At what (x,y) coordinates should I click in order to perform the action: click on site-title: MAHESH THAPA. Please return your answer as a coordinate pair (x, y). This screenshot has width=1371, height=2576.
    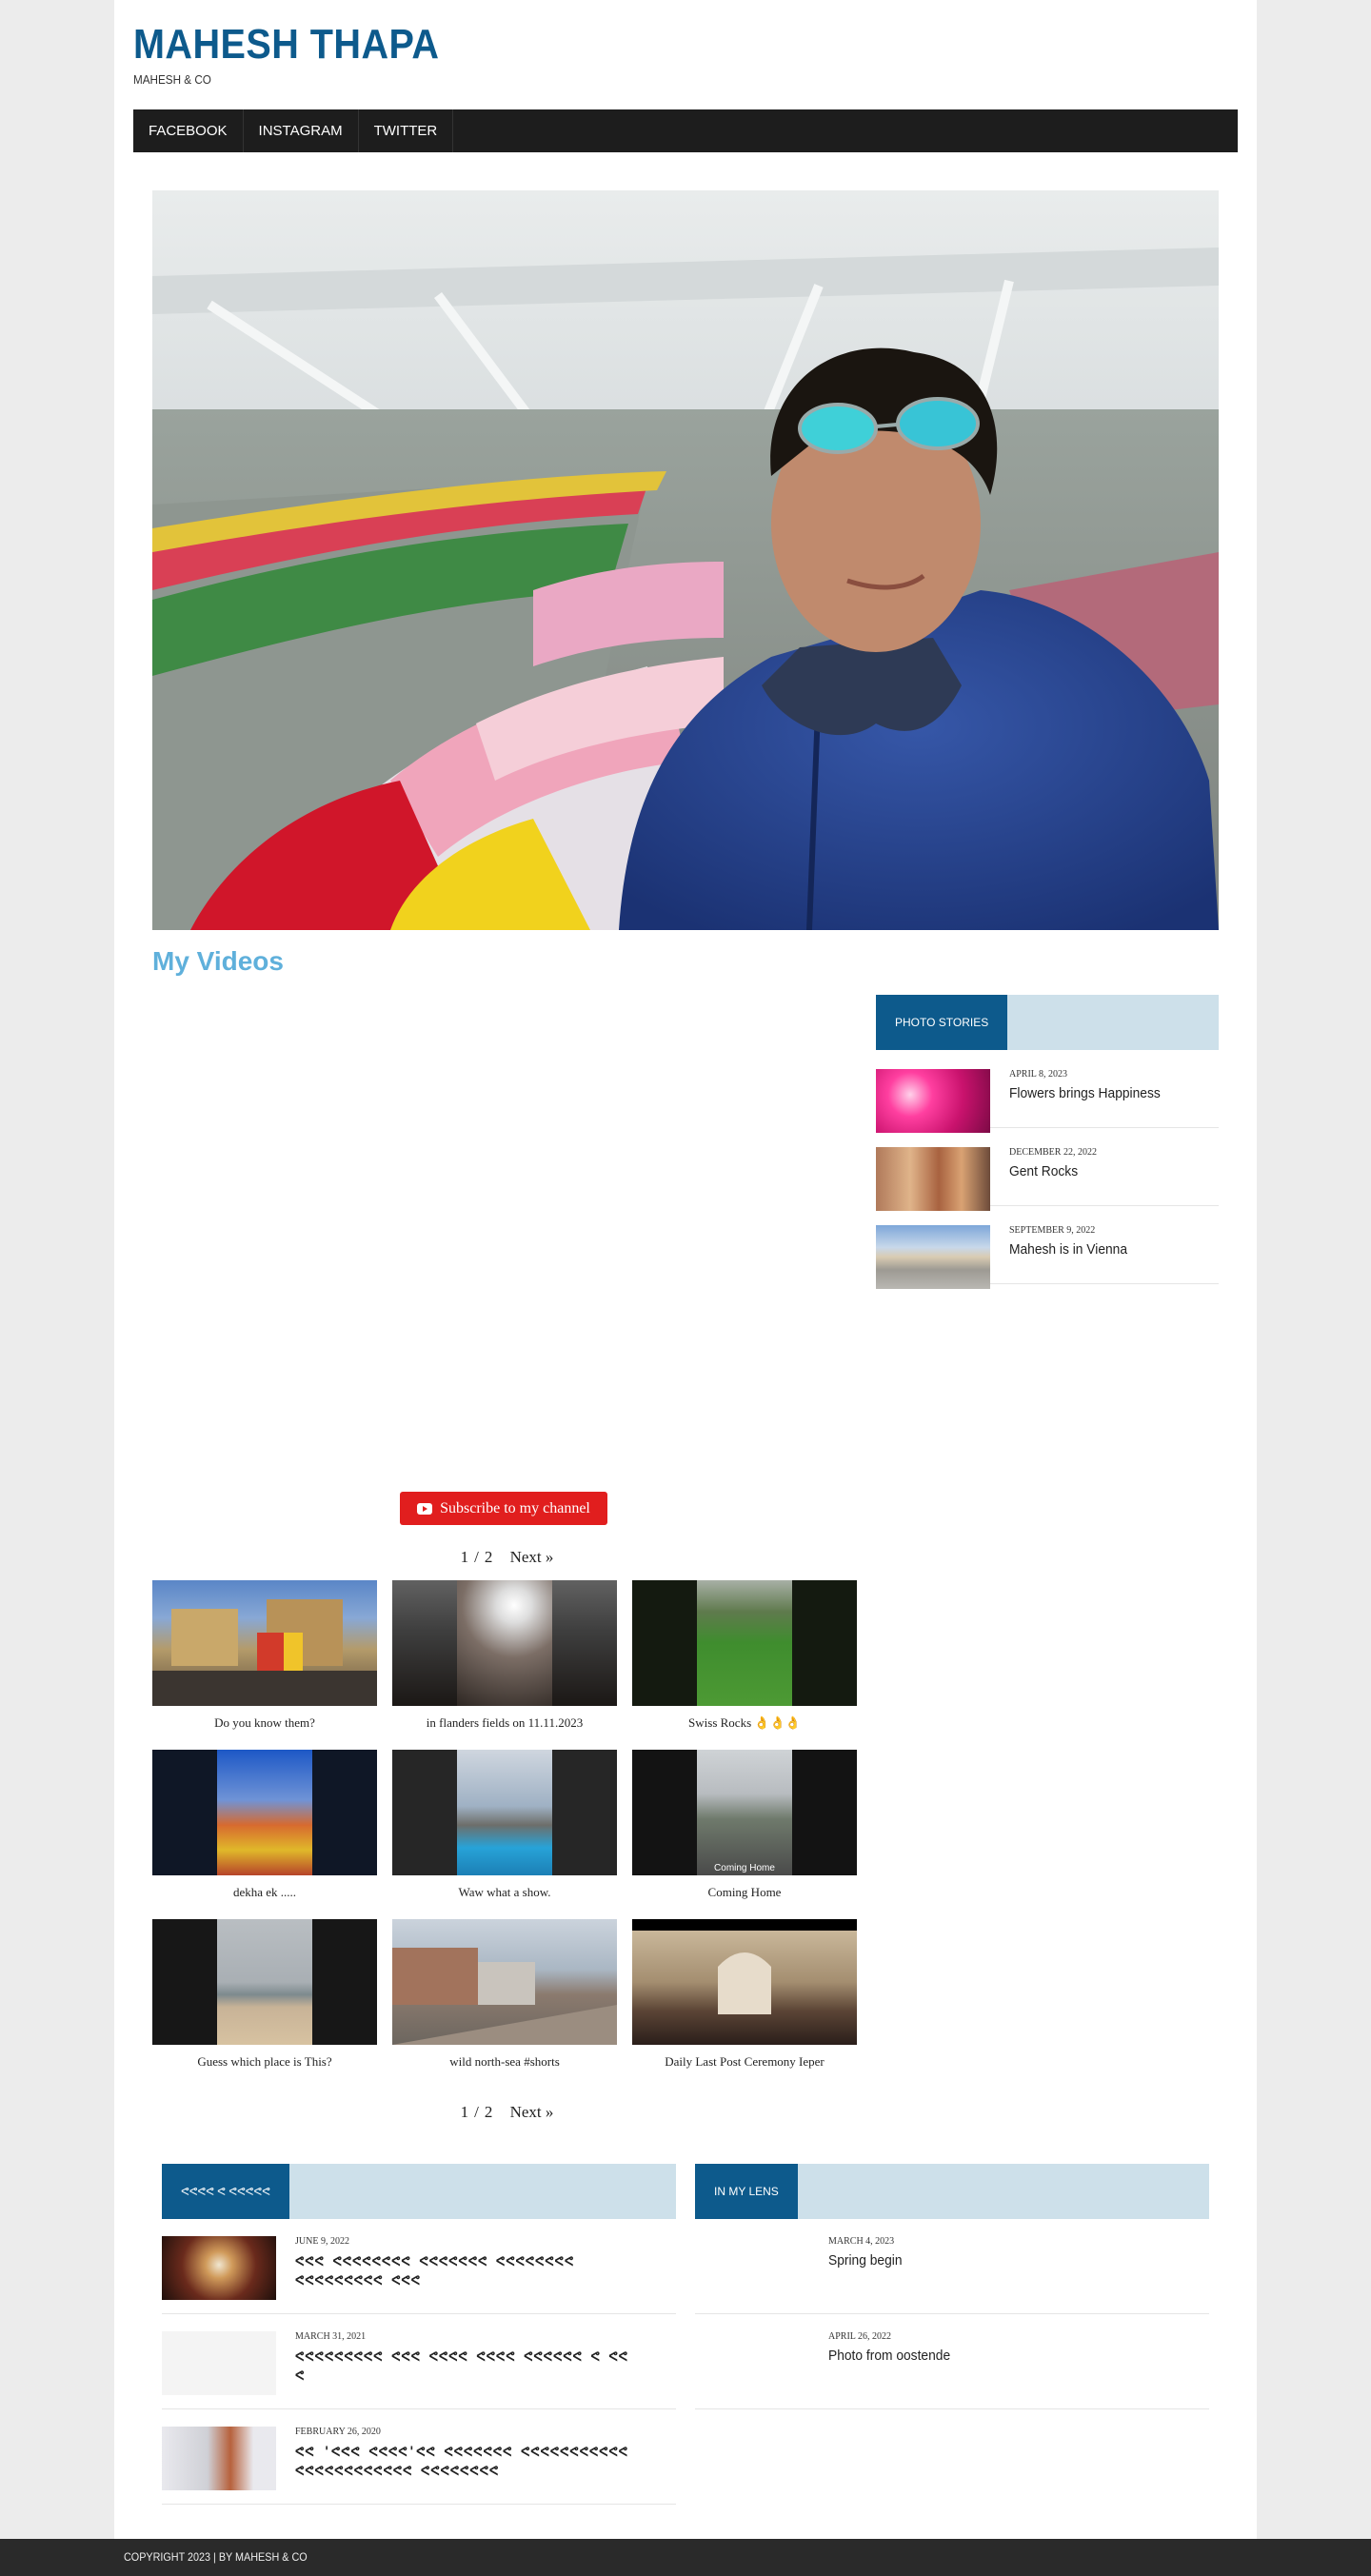
    Looking at the image, I should click on (286, 45).